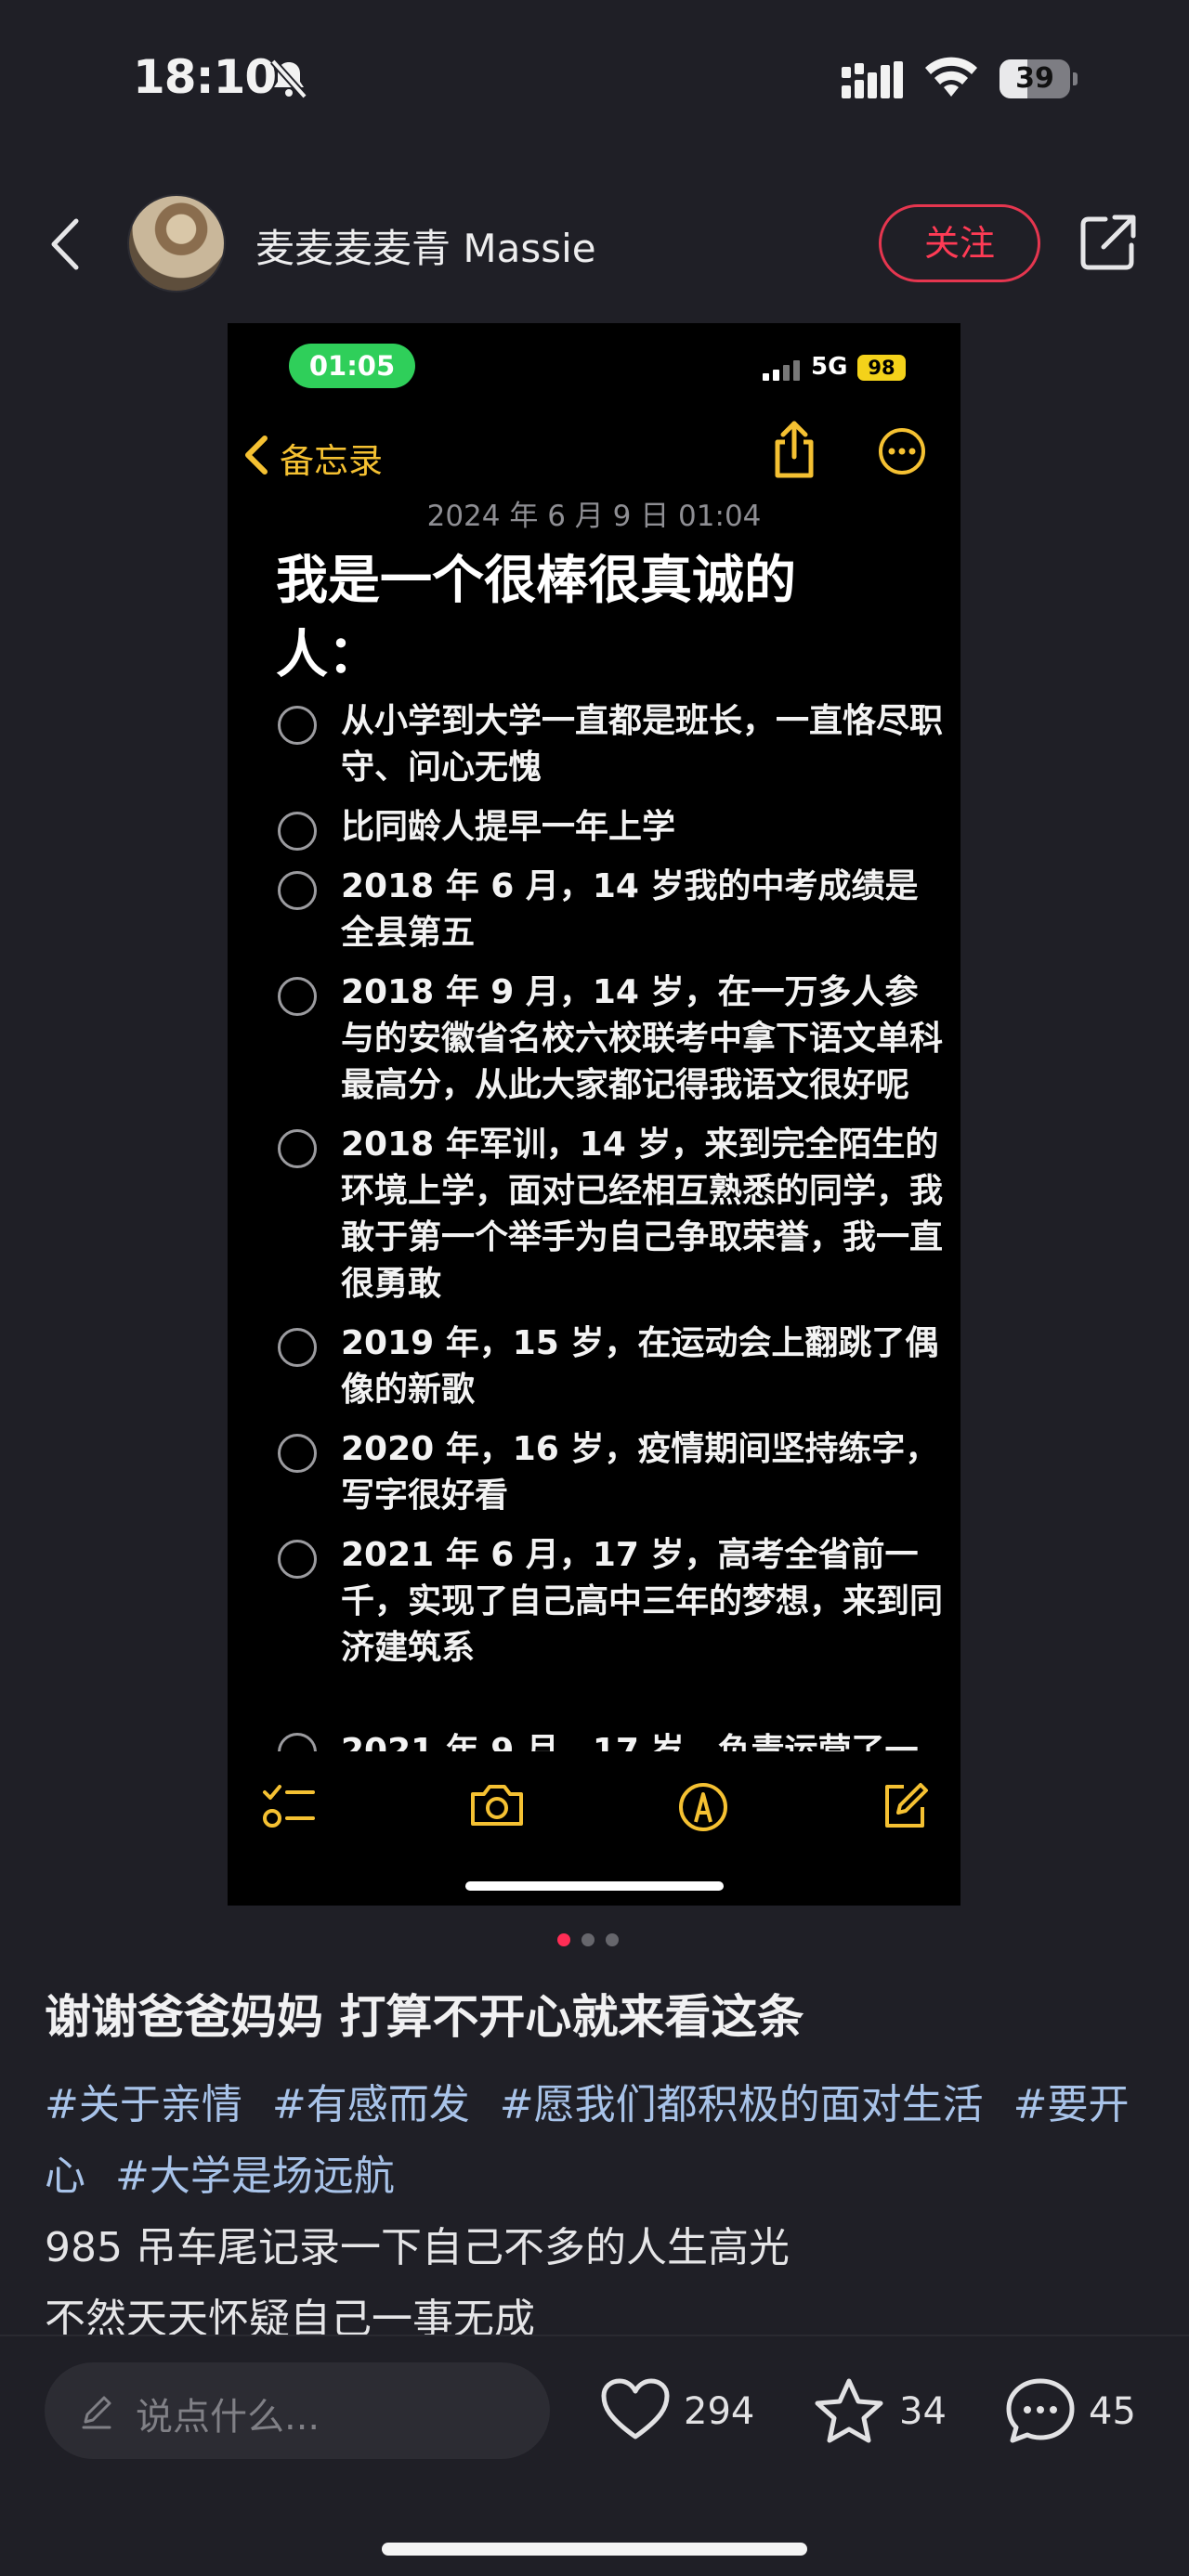  Describe the element at coordinates (640, 1366) in the screenshot. I see `checklist-item-text: 2019 年，15 岁，在运动会上翻跳了偶像的新歌` at that location.